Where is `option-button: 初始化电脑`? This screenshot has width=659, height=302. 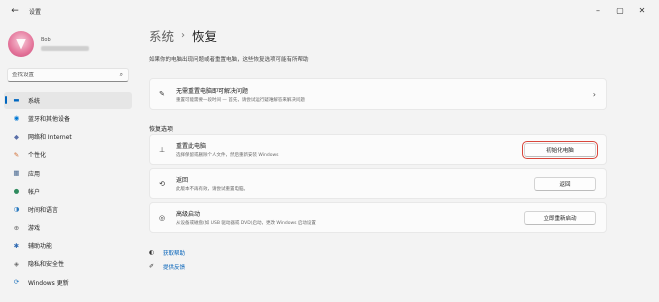 option-button: 初始化电脑 is located at coordinates (560, 149).